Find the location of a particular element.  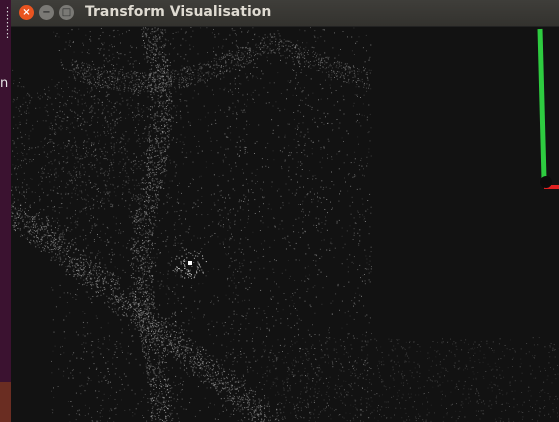

close-icon: × is located at coordinates (26, 12).